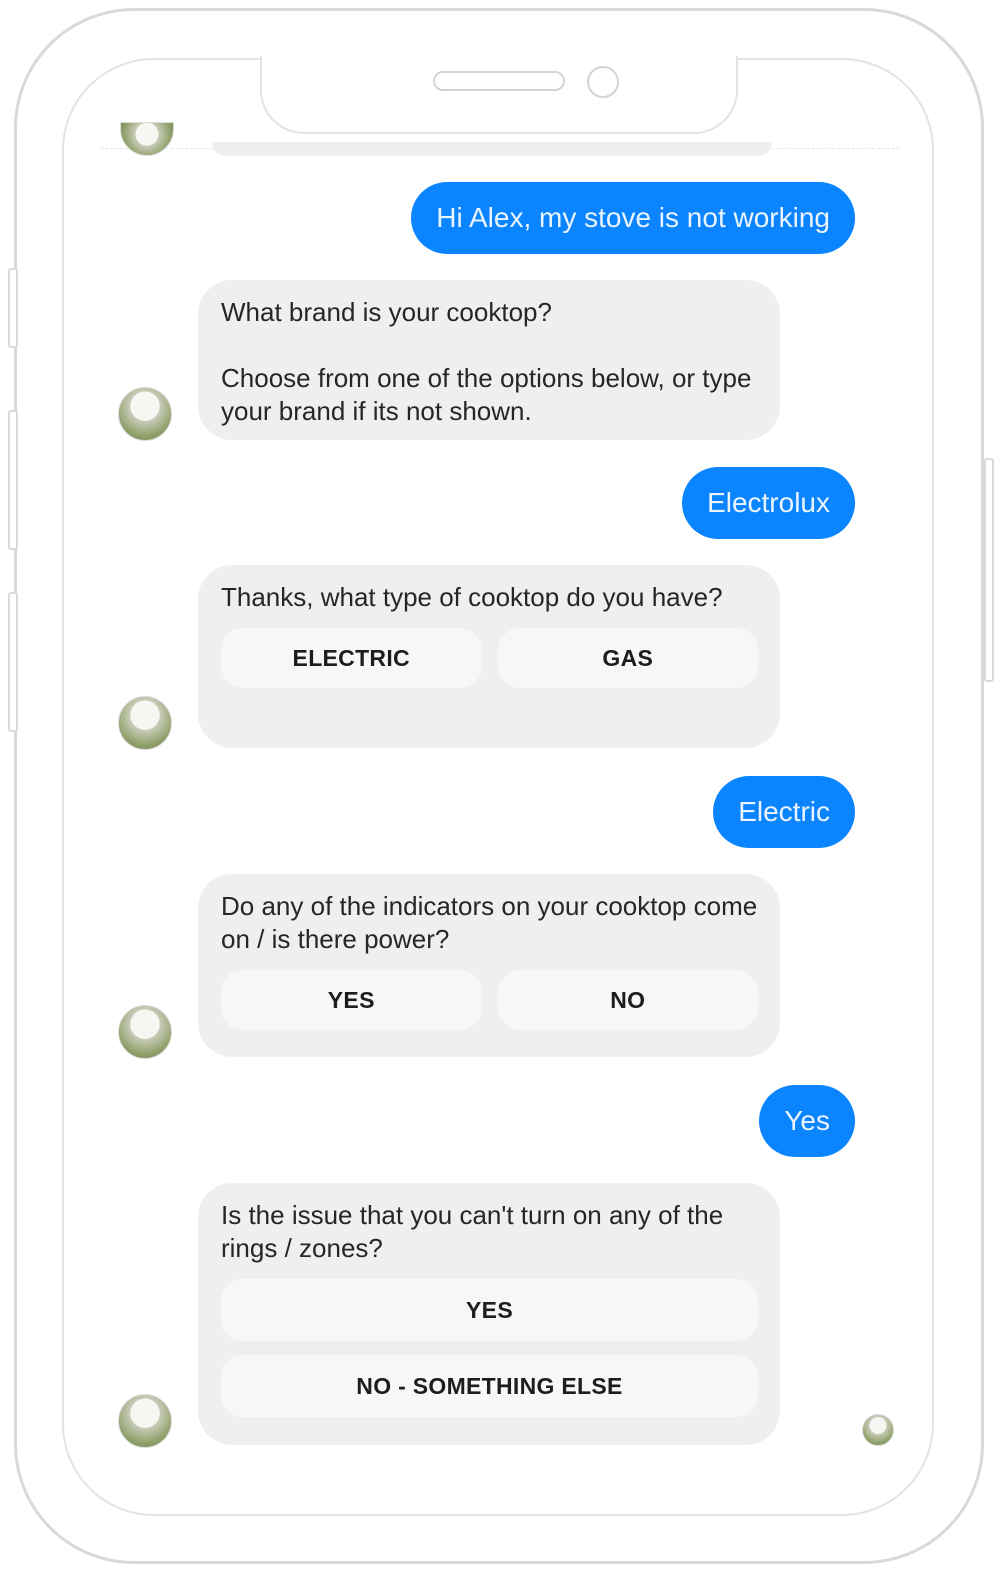 The width and height of the screenshot is (1000, 1573). What do you see at coordinates (627, 658) in the screenshot?
I see `quick-reply-gas-button: GAS` at bounding box center [627, 658].